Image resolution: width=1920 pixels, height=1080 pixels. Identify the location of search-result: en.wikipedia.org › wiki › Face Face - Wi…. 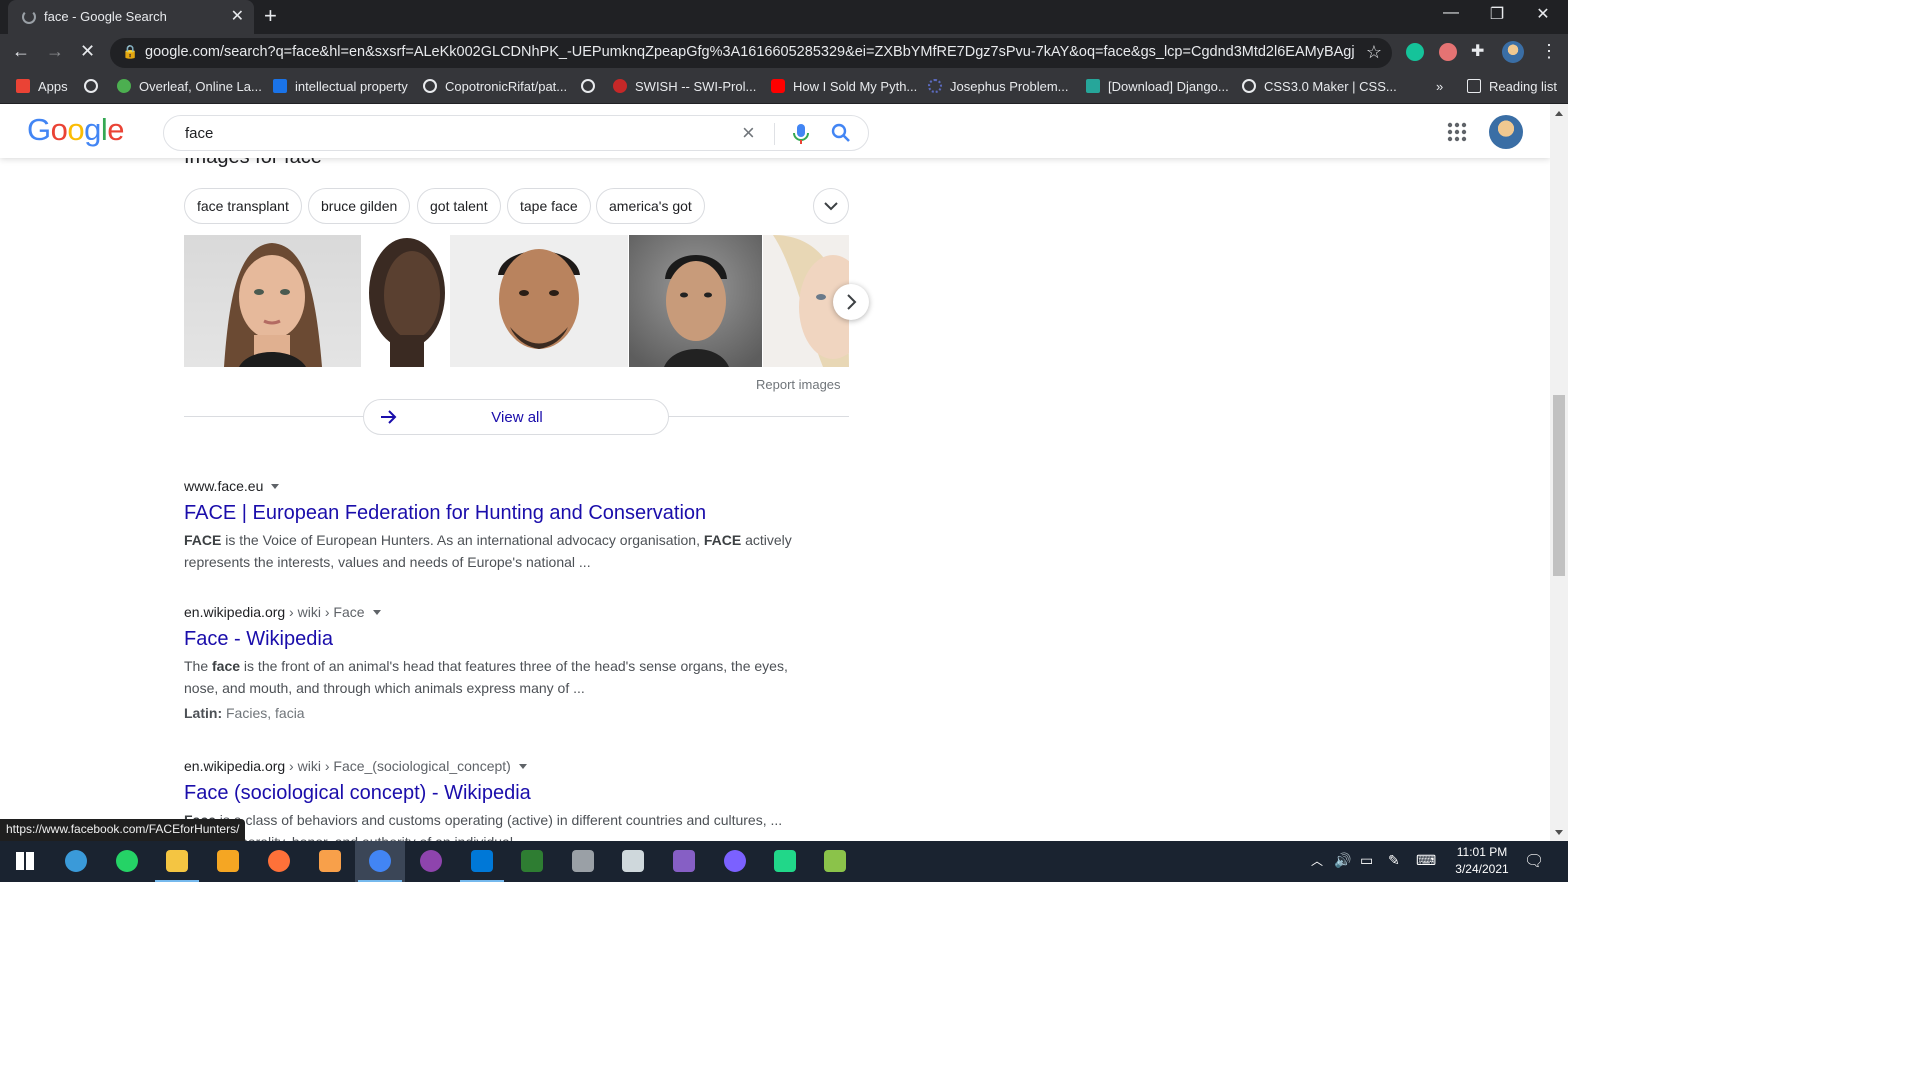
(494, 662).